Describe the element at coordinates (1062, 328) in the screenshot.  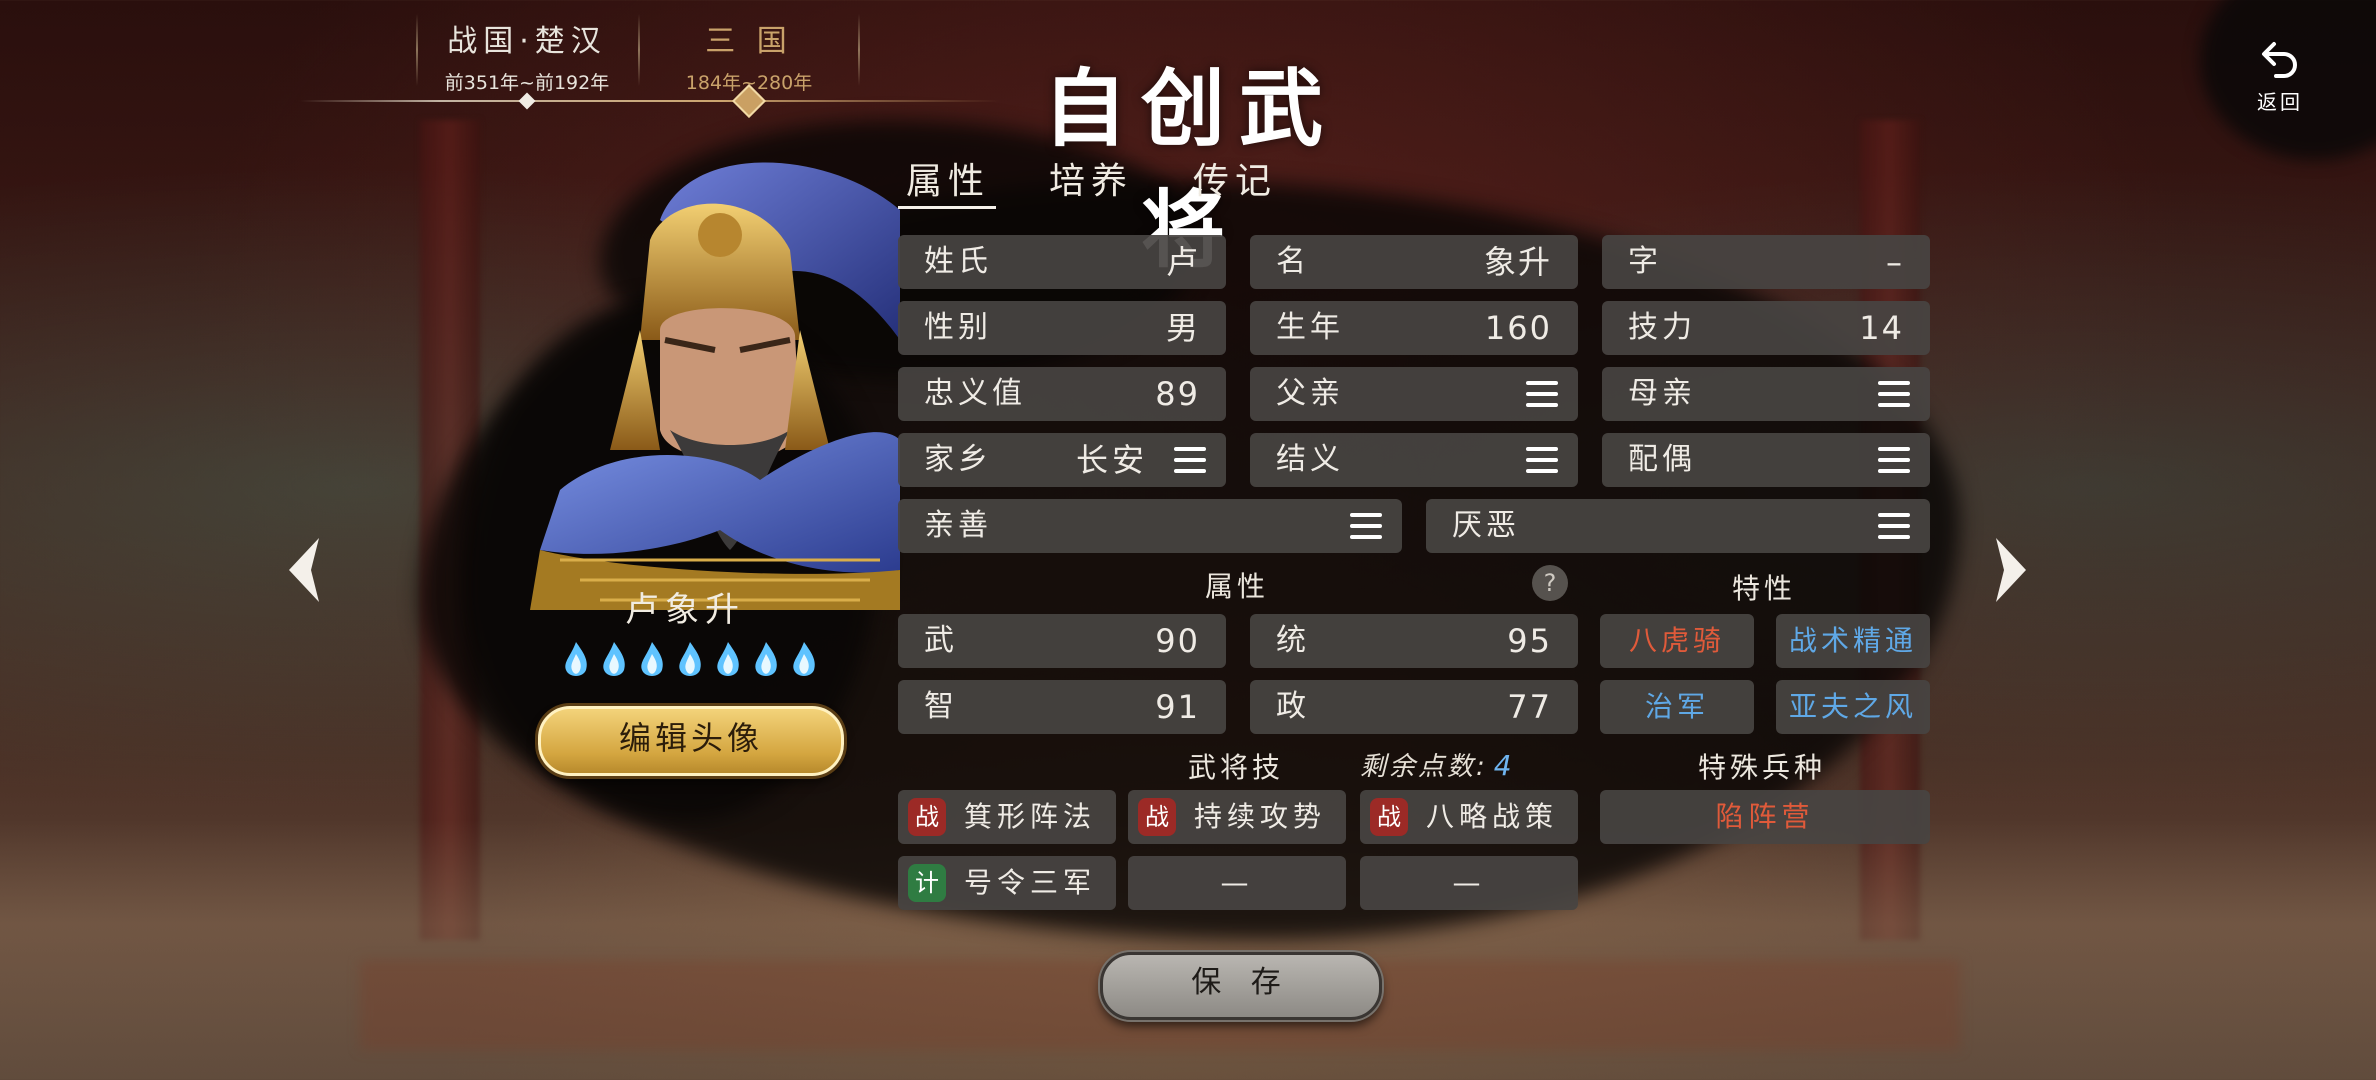
I see `gender-field: 性别 男` at that location.